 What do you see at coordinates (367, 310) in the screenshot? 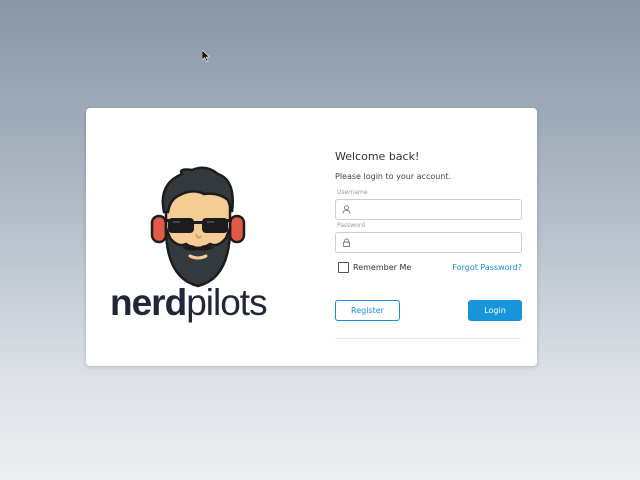
I see `register-button: Register` at bounding box center [367, 310].